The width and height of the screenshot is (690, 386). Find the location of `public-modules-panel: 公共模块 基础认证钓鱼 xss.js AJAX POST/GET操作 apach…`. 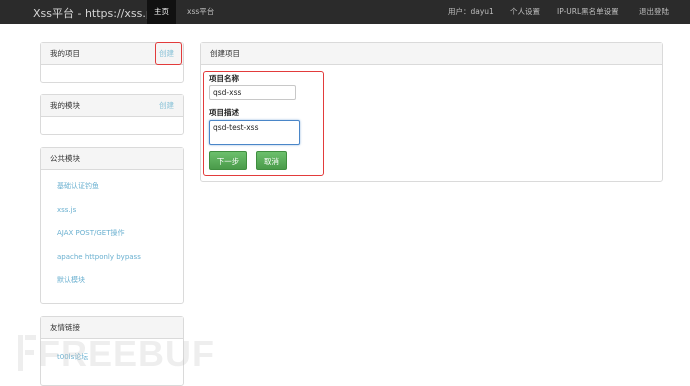

public-modules-panel: 公共模块 基础认证钓鱼 xss.js AJAX POST/GET操作 apach… is located at coordinates (112, 225).